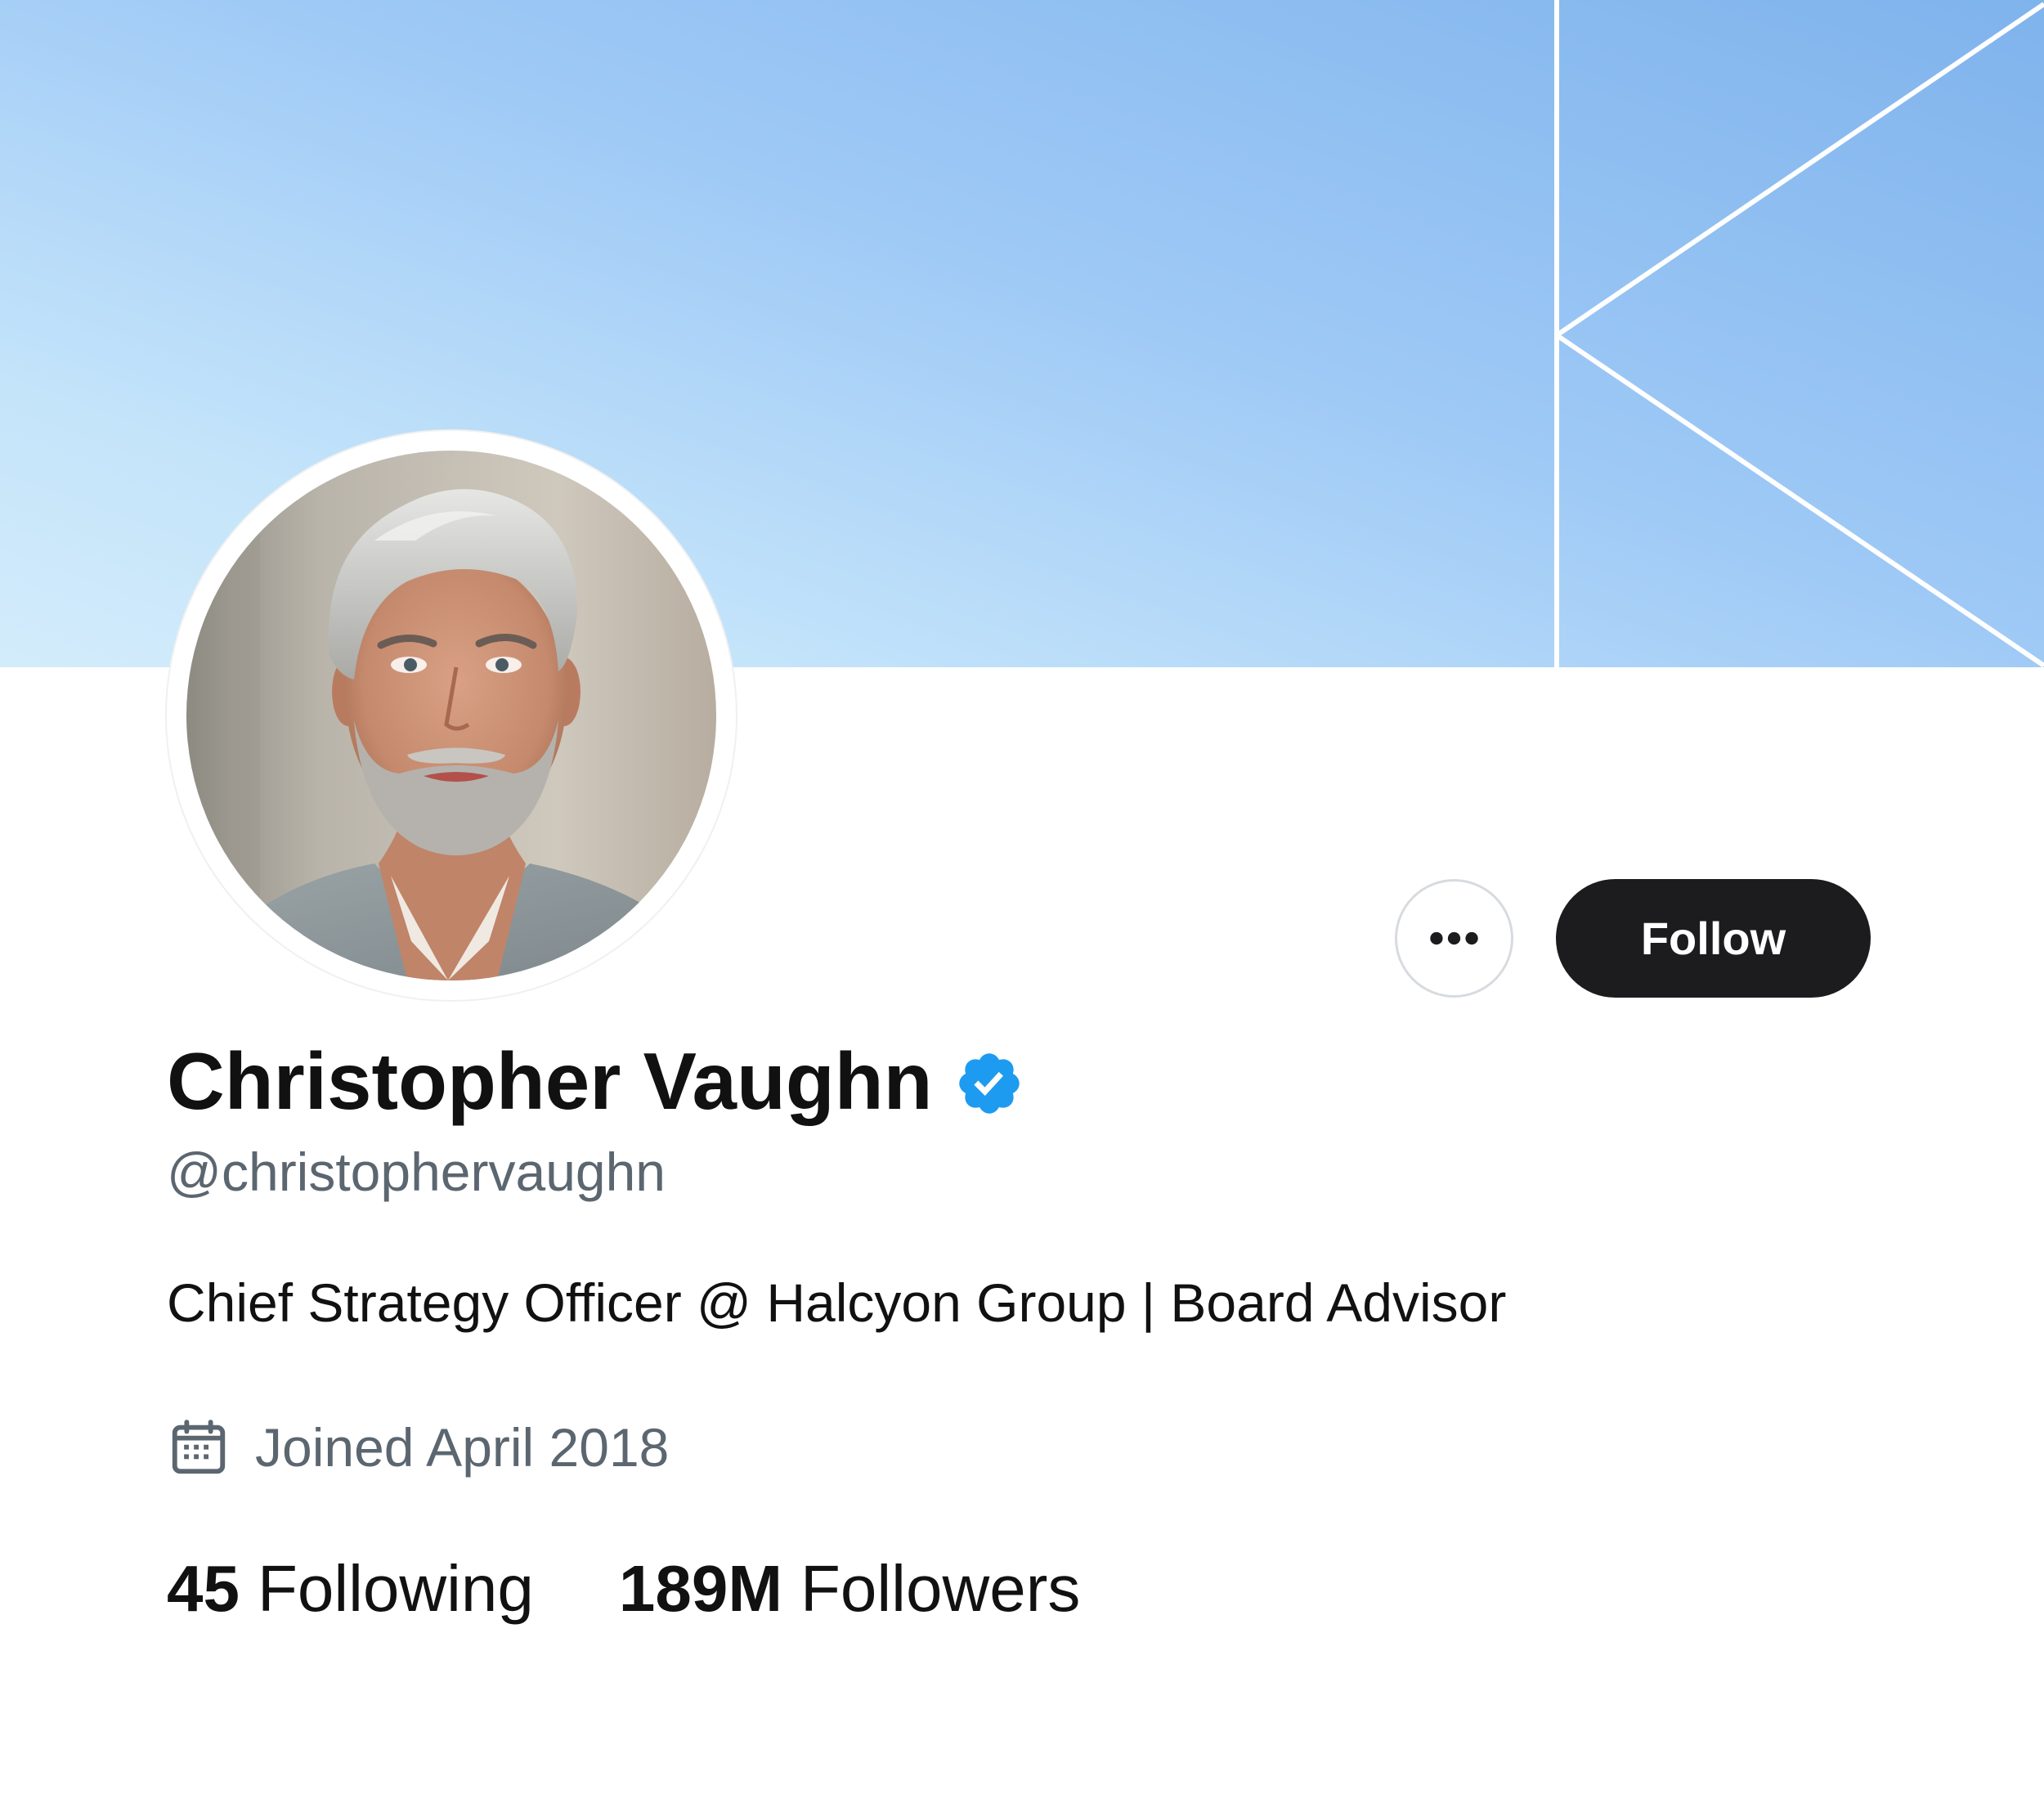 This screenshot has width=2044, height=1808. Describe the element at coordinates (1714, 939) in the screenshot. I see `follow-button: Follow` at that location.